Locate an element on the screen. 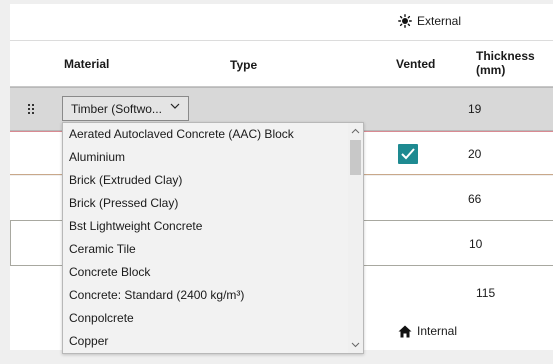 This screenshot has width=553, height=364. table-header: Material Type Vented Thickness (mm) is located at coordinates (281, 63).